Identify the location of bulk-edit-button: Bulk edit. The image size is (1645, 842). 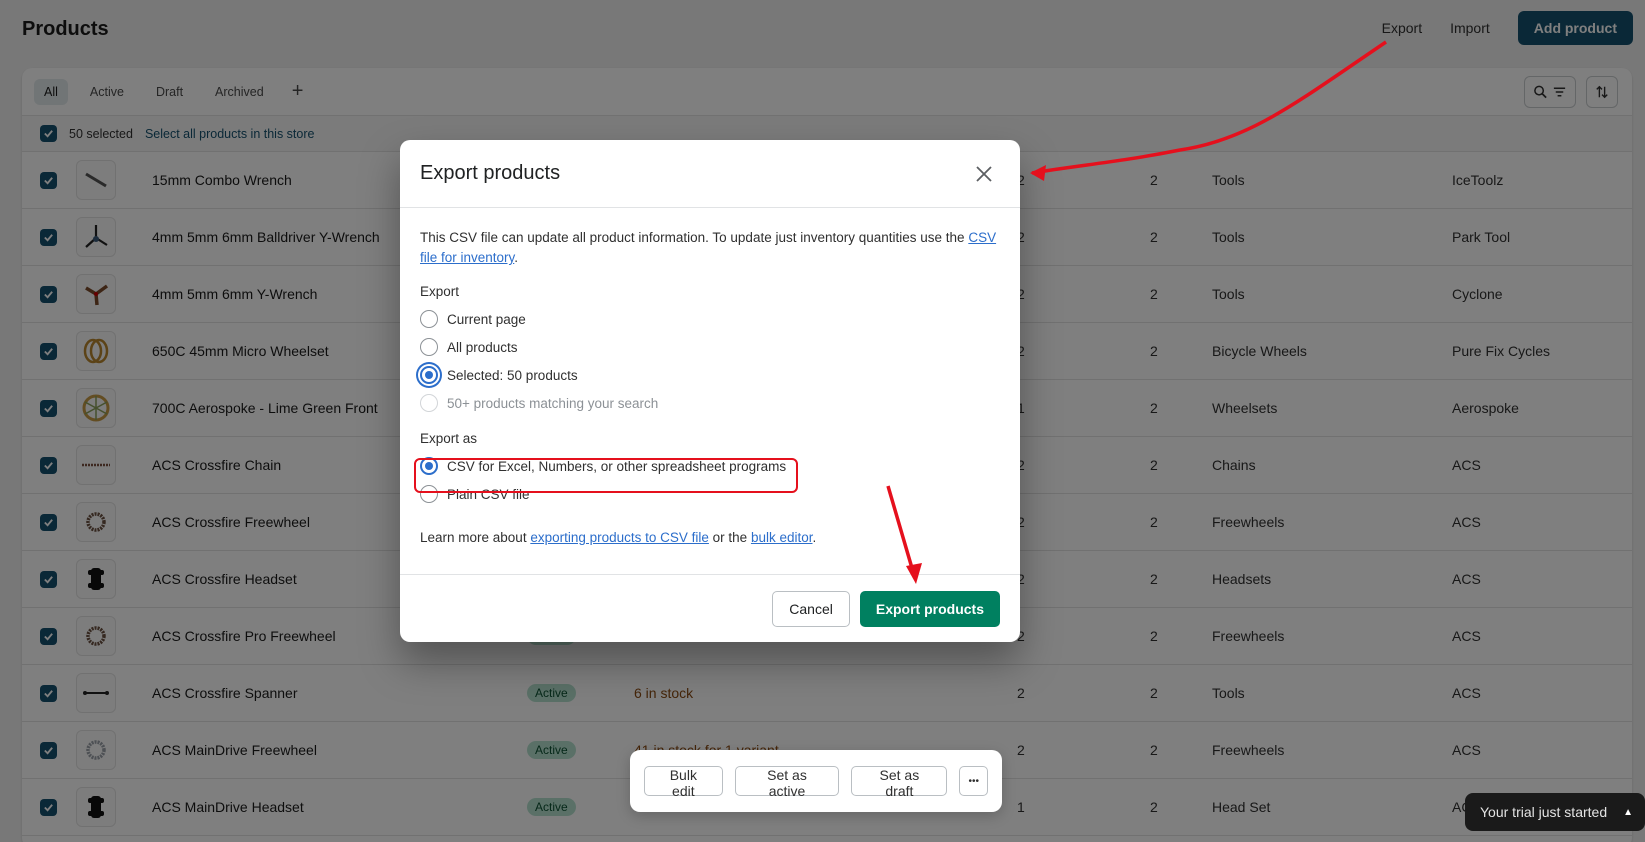
(683, 782).